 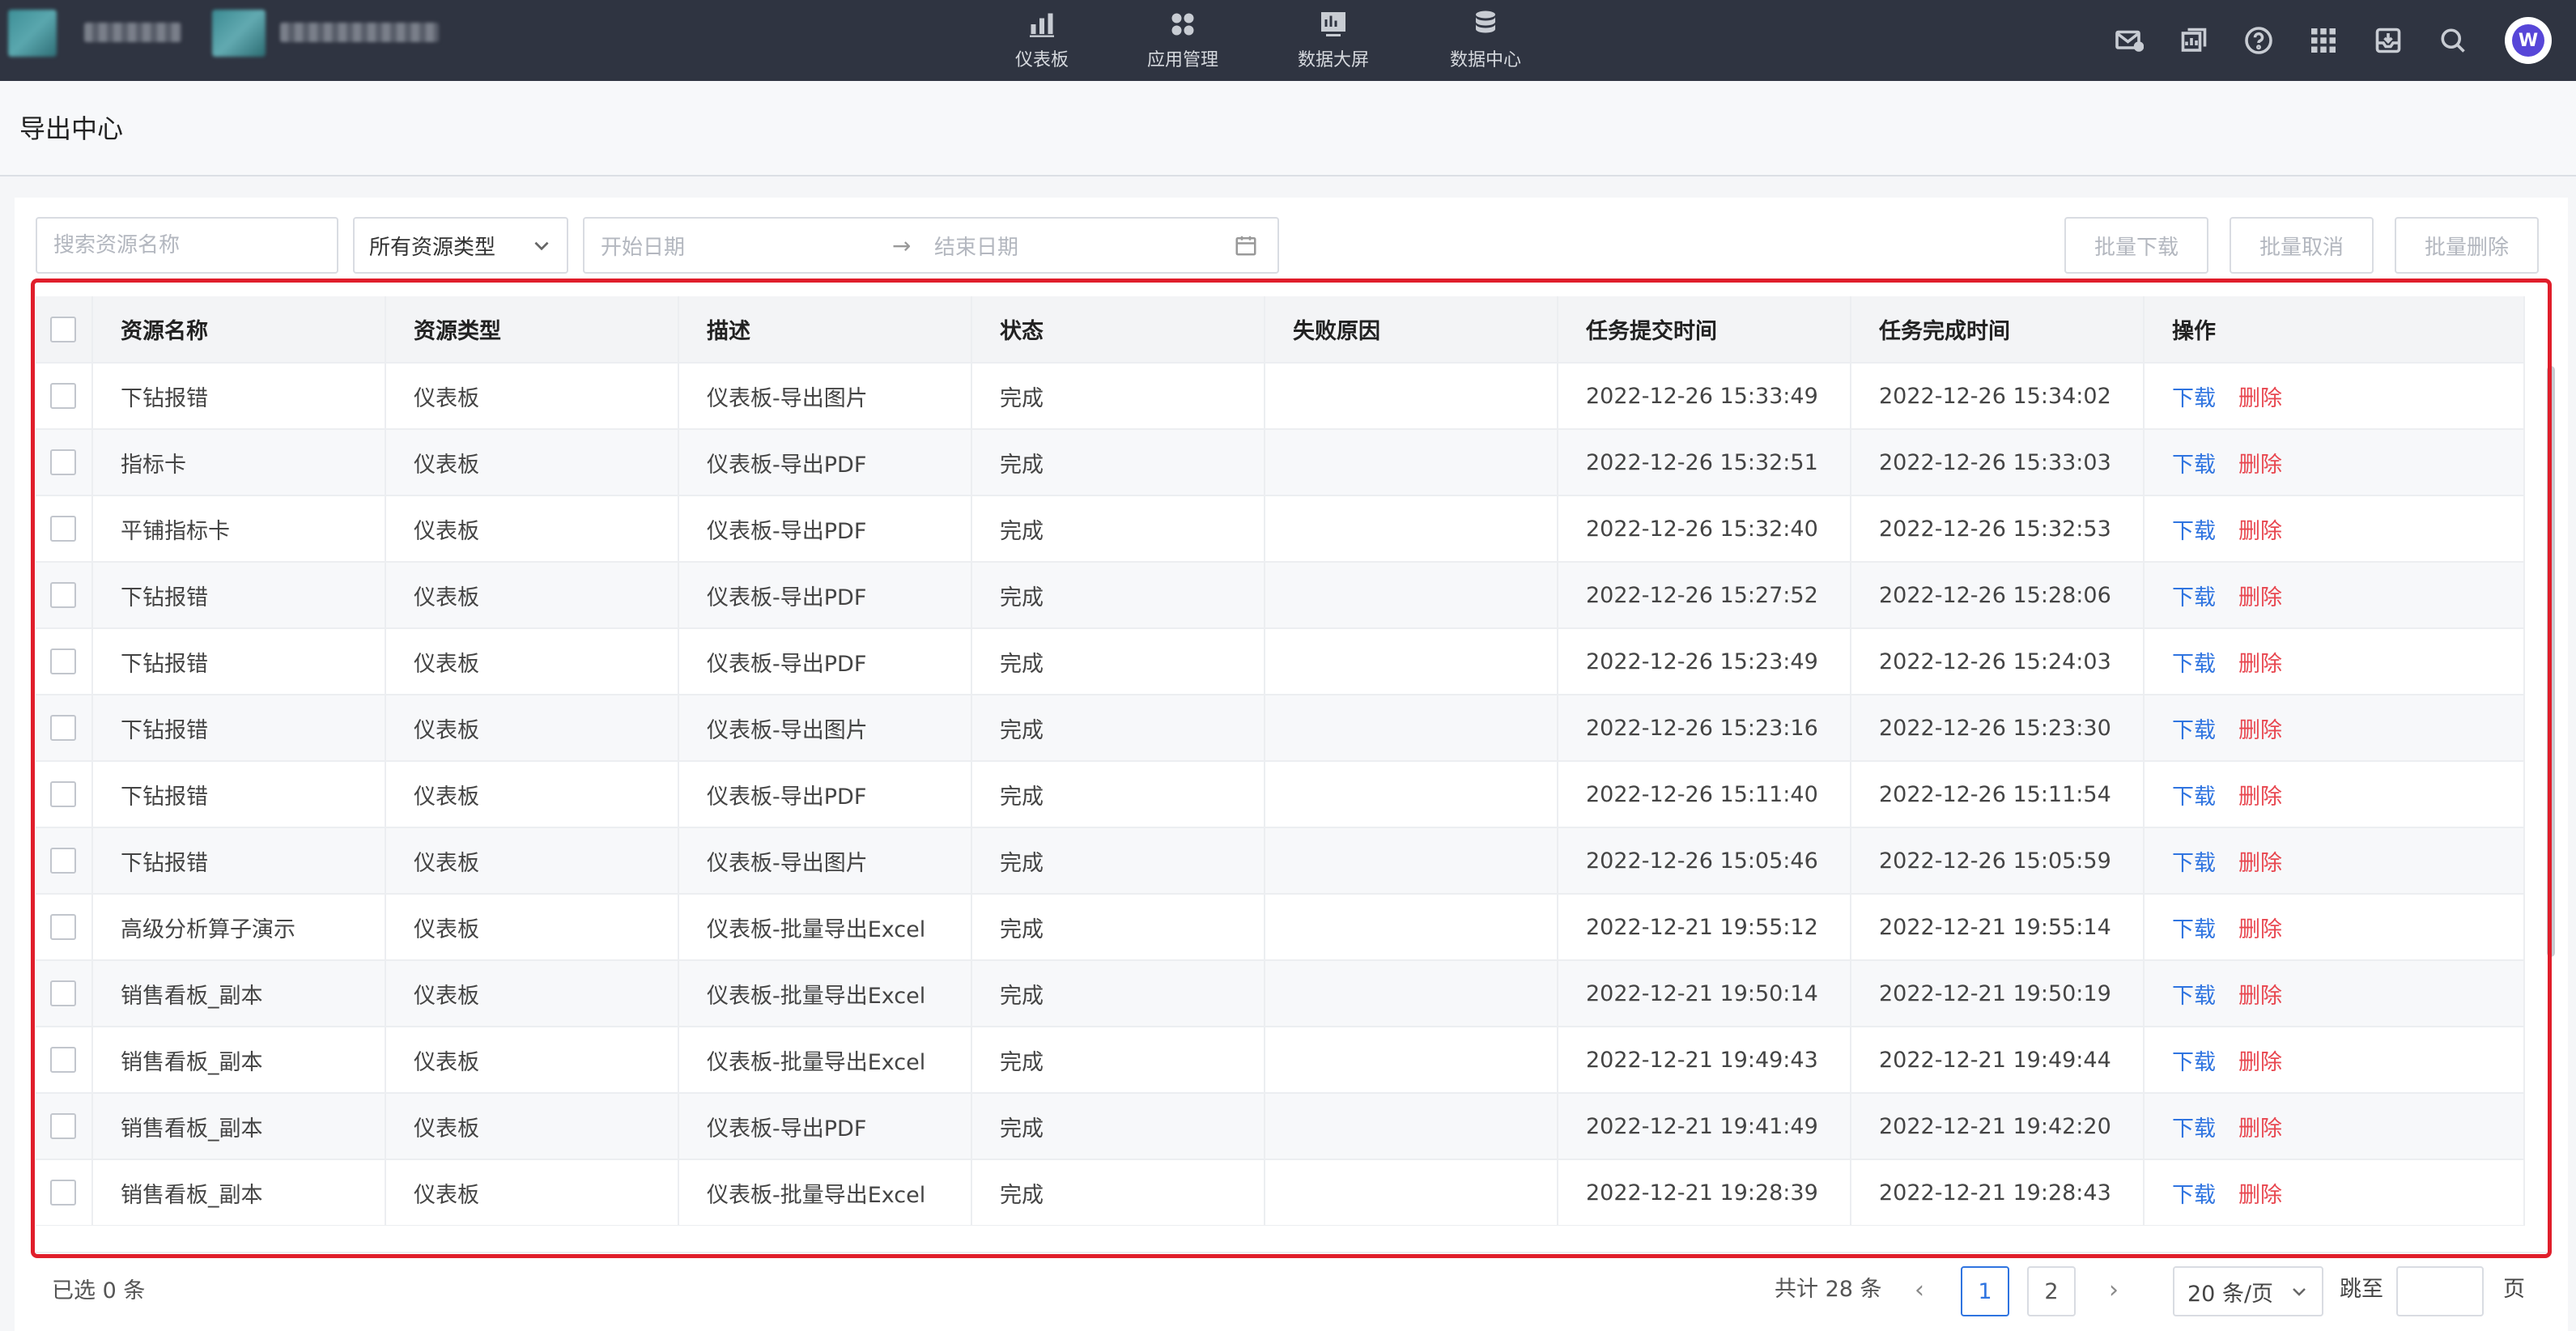 What do you see at coordinates (1411, 861) in the screenshot?
I see `cell-reason` at bounding box center [1411, 861].